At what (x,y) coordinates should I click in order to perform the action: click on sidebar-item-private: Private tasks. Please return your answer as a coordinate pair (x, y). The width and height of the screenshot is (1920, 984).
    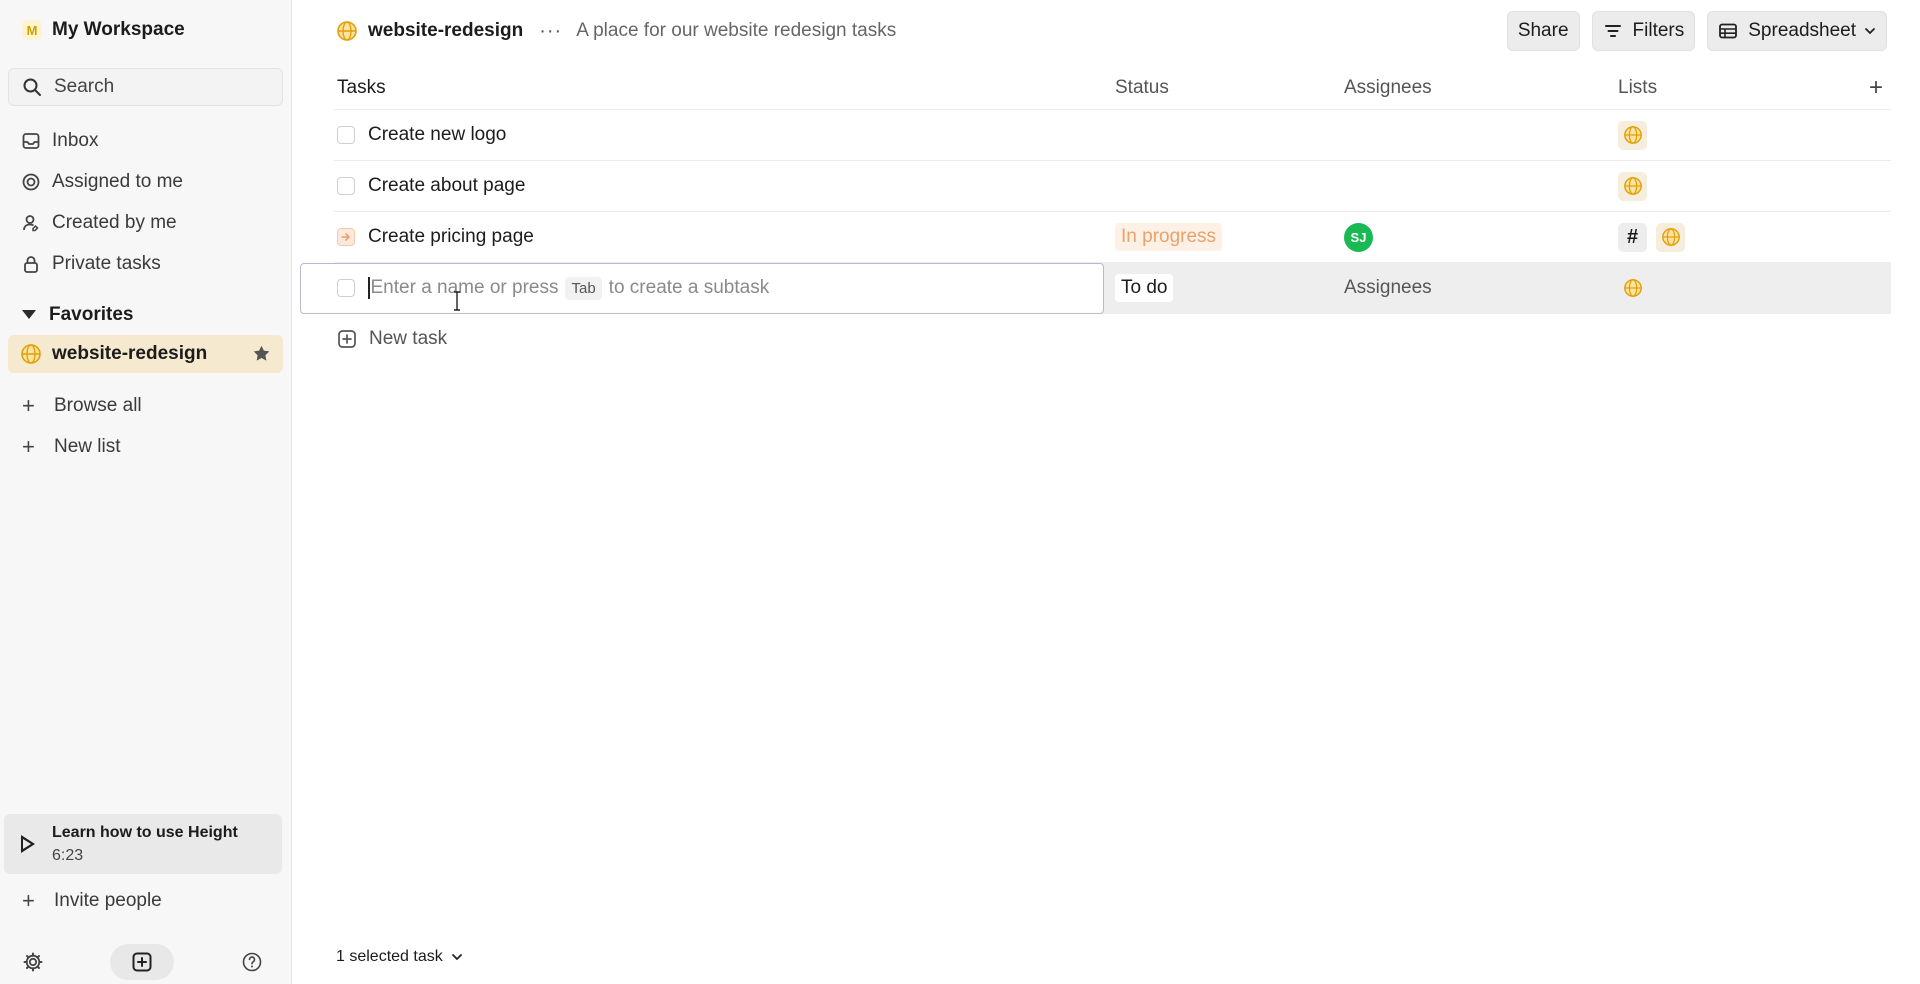
    Looking at the image, I should click on (145, 263).